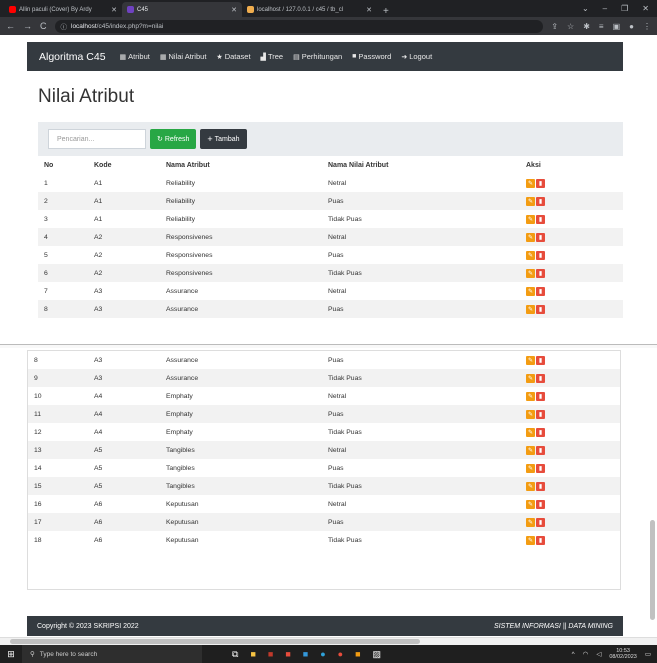 The image size is (657, 663). I want to click on taskbar-search: ⚲ Type here to search, so click(112, 654).